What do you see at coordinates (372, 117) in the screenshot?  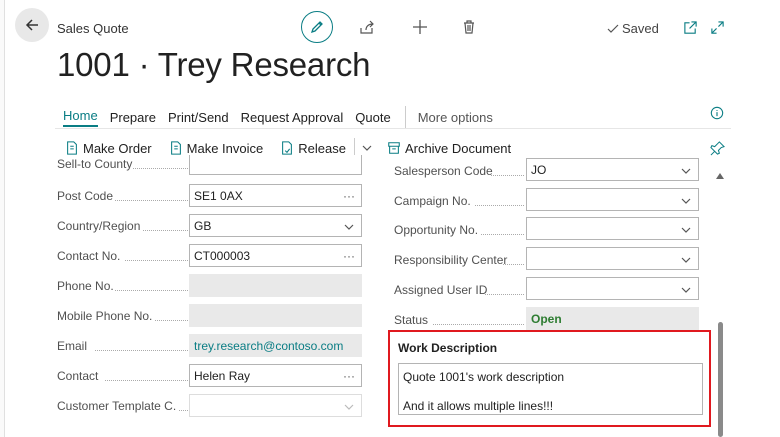 I see `tab-quote: Quote` at bounding box center [372, 117].